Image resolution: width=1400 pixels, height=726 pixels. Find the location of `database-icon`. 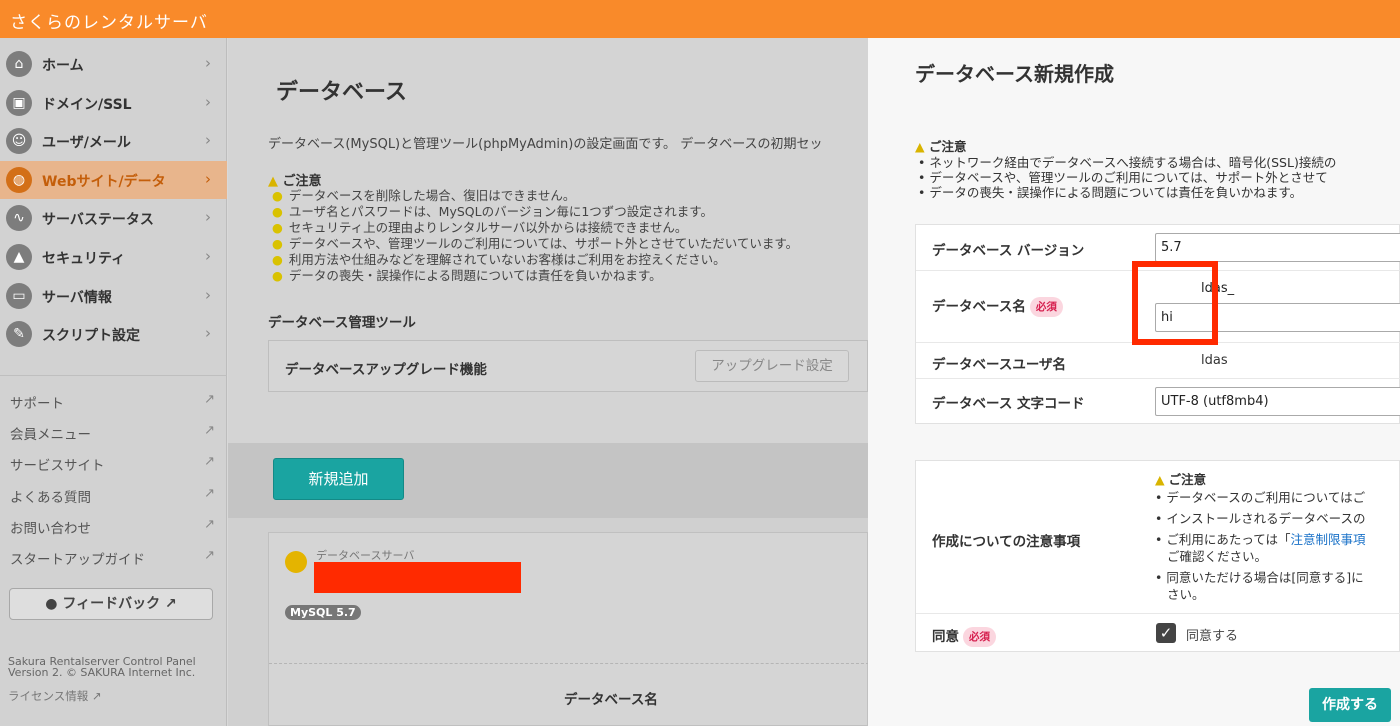

database-icon is located at coordinates (296, 562).